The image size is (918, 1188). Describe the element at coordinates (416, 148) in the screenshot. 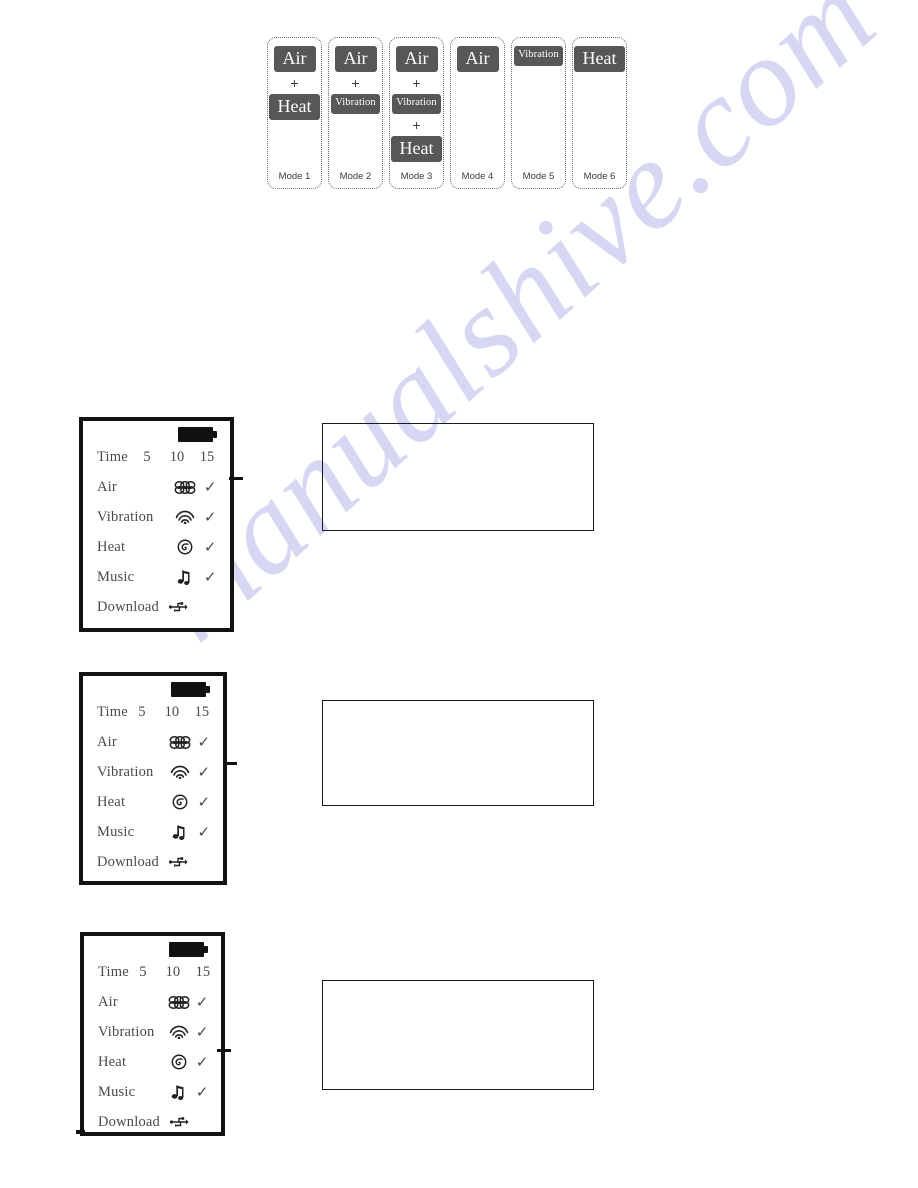

I see `mode-3-badge-heat: Heat` at that location.